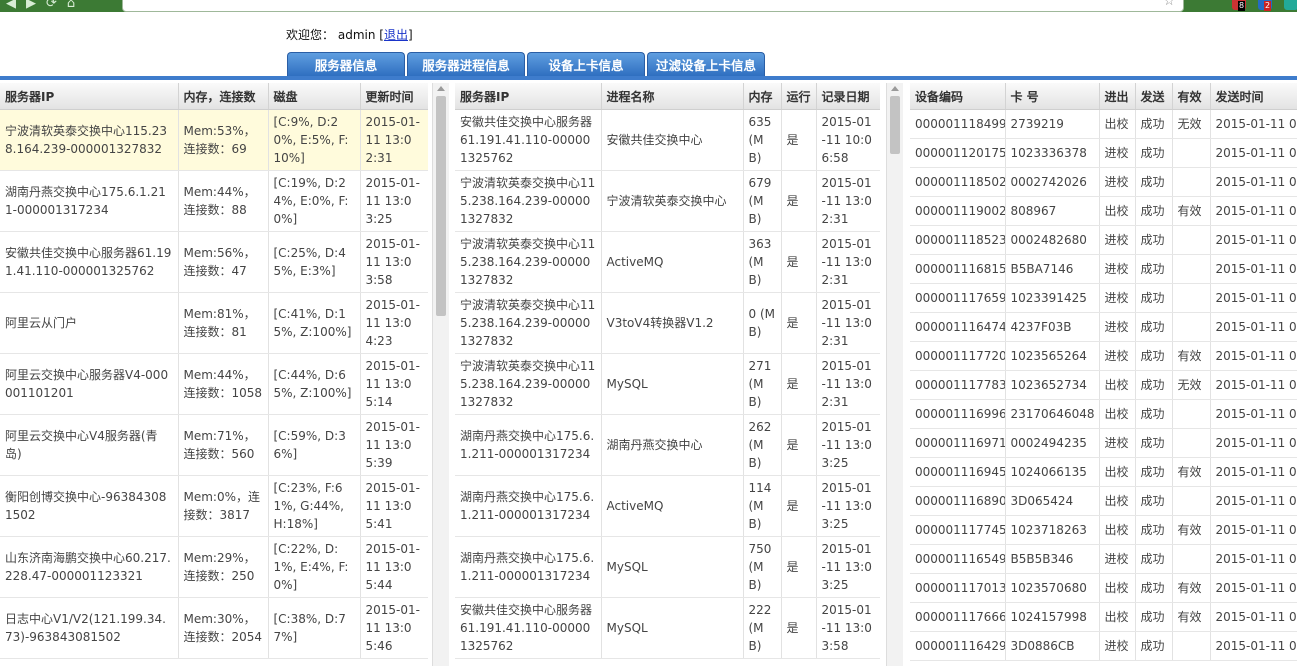 Image resolution: width=1297 pixels, height=666 pixels. What do you see at coordinates (672, 506) in the screenshot?
I see `process-name-cell: ActiveMQ` at bounding box center [672, 506].